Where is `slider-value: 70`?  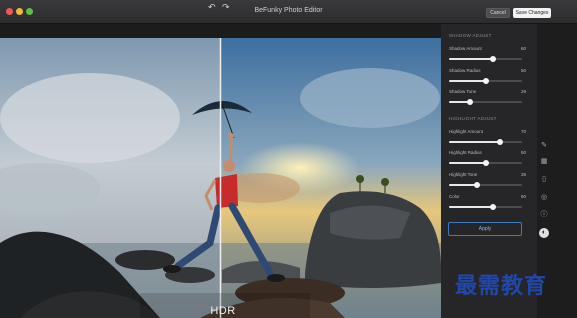 slider-value: 70 is located at coordinates (523, 131).